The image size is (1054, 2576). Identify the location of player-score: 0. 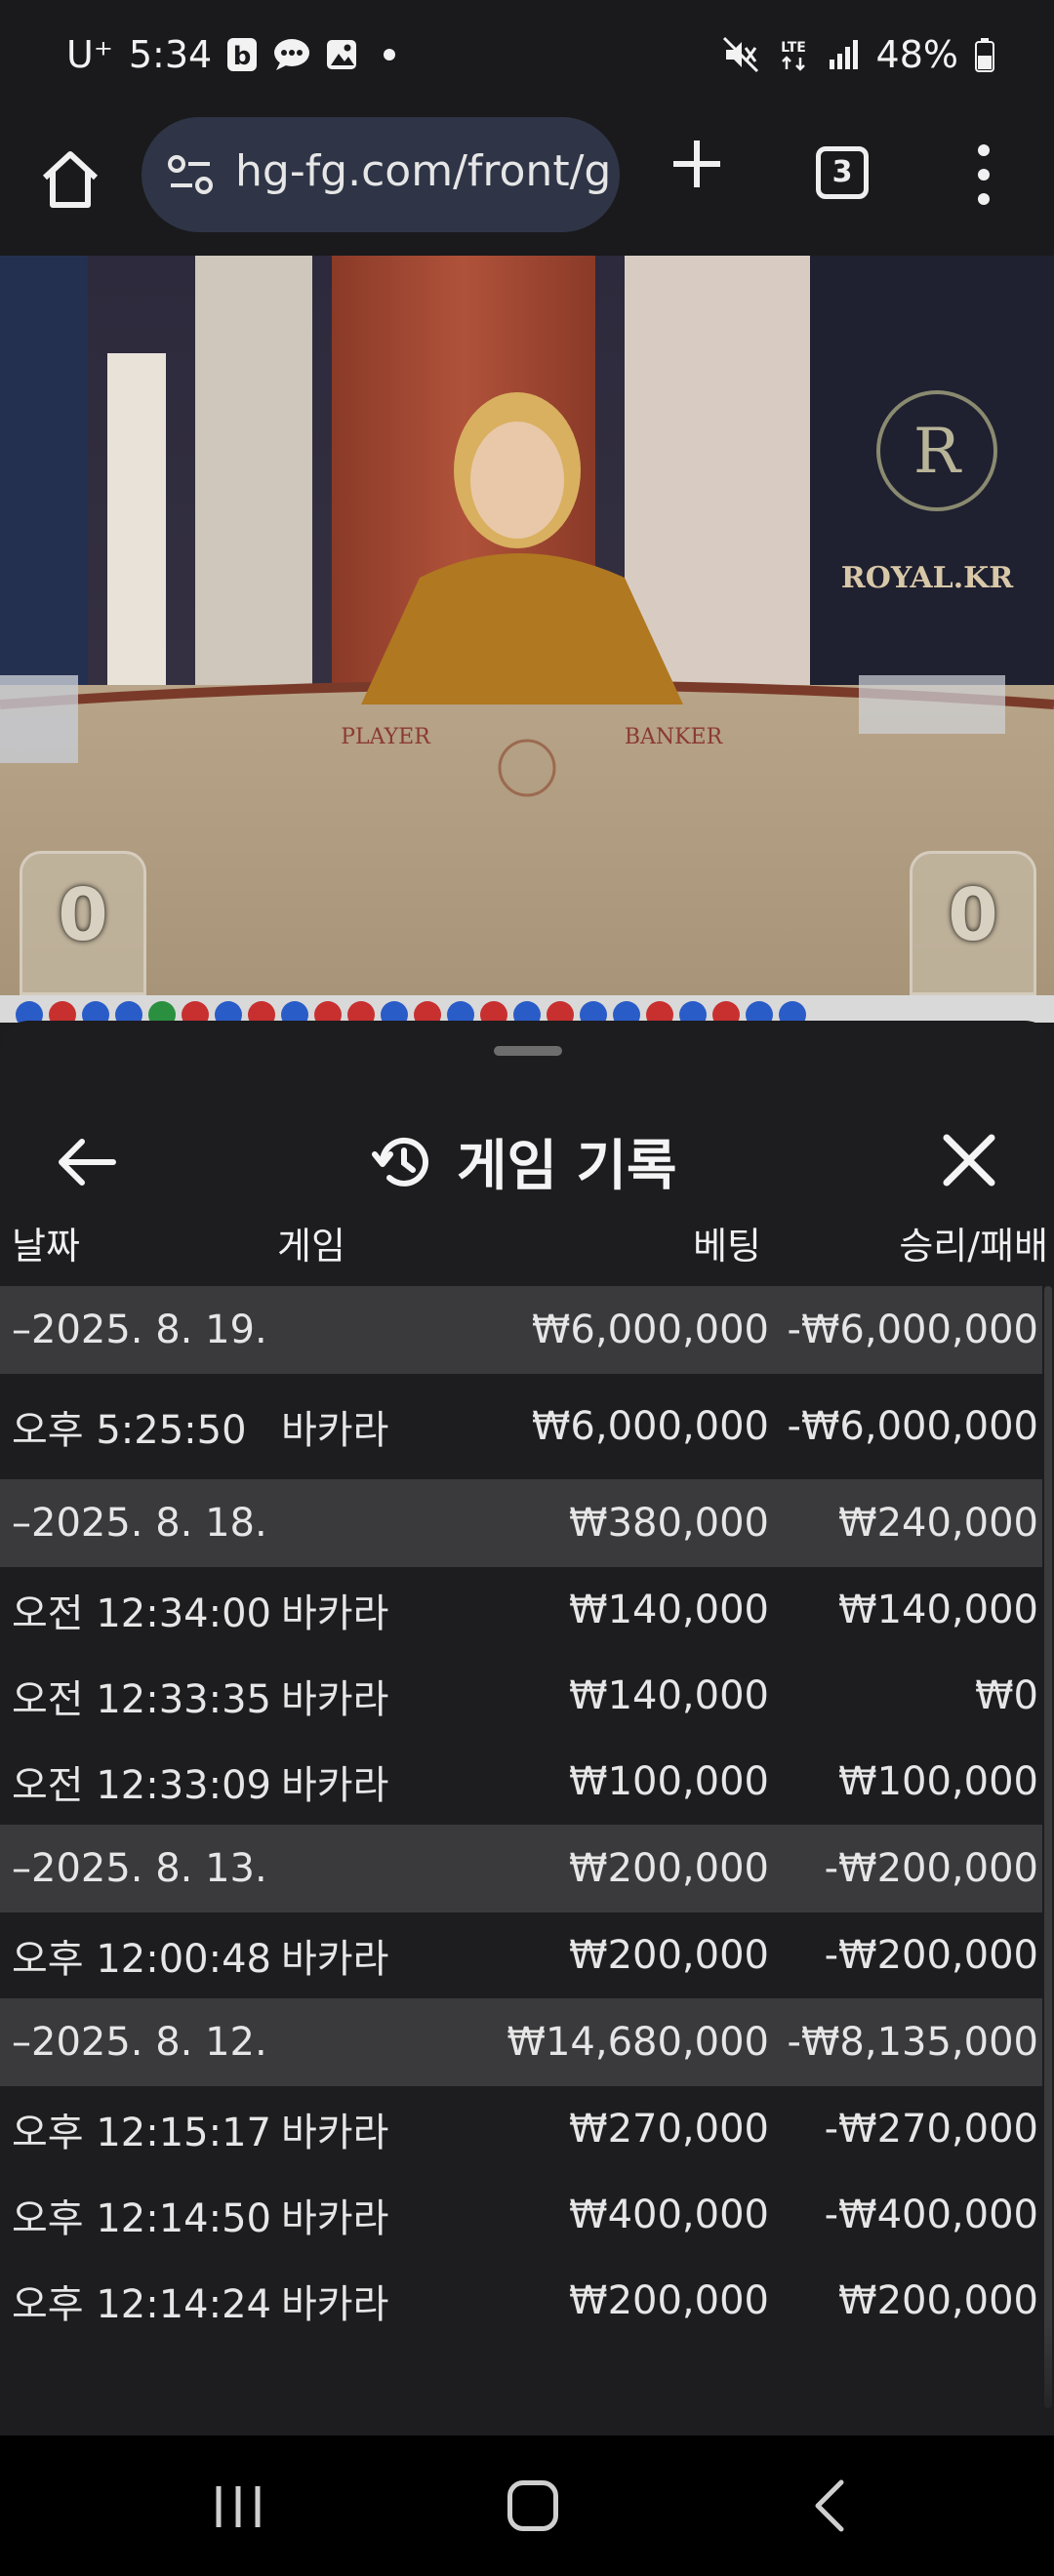
(83, 915).